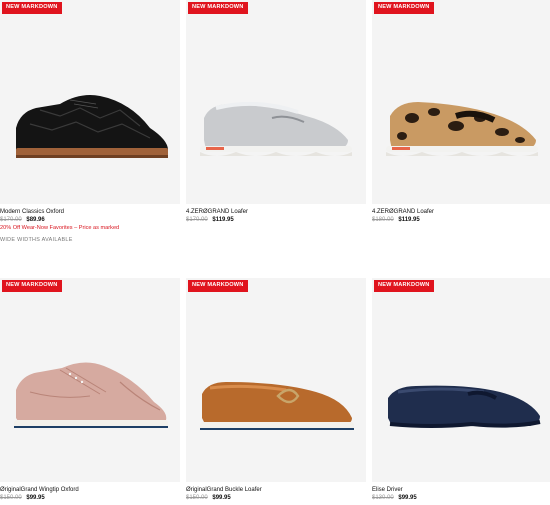  Describe the element at coordinates (462, 129) in the screenshot. I see `leopard-penny-loafer-icon` at that location.